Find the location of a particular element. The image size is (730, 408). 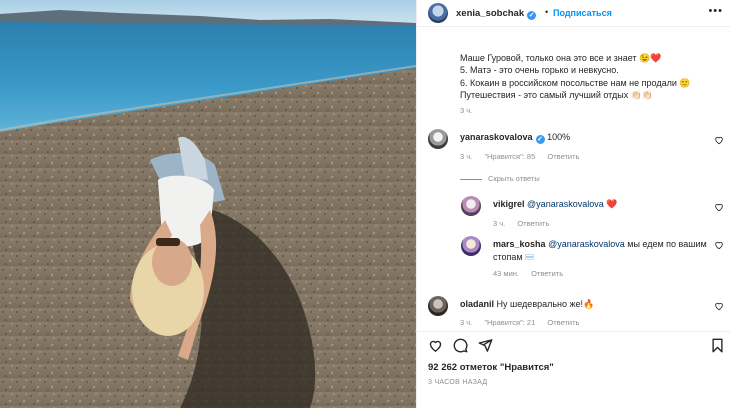

reply-text: vikigrel @yanaraskovalova ❤️ is located at coordinates (555, 204).